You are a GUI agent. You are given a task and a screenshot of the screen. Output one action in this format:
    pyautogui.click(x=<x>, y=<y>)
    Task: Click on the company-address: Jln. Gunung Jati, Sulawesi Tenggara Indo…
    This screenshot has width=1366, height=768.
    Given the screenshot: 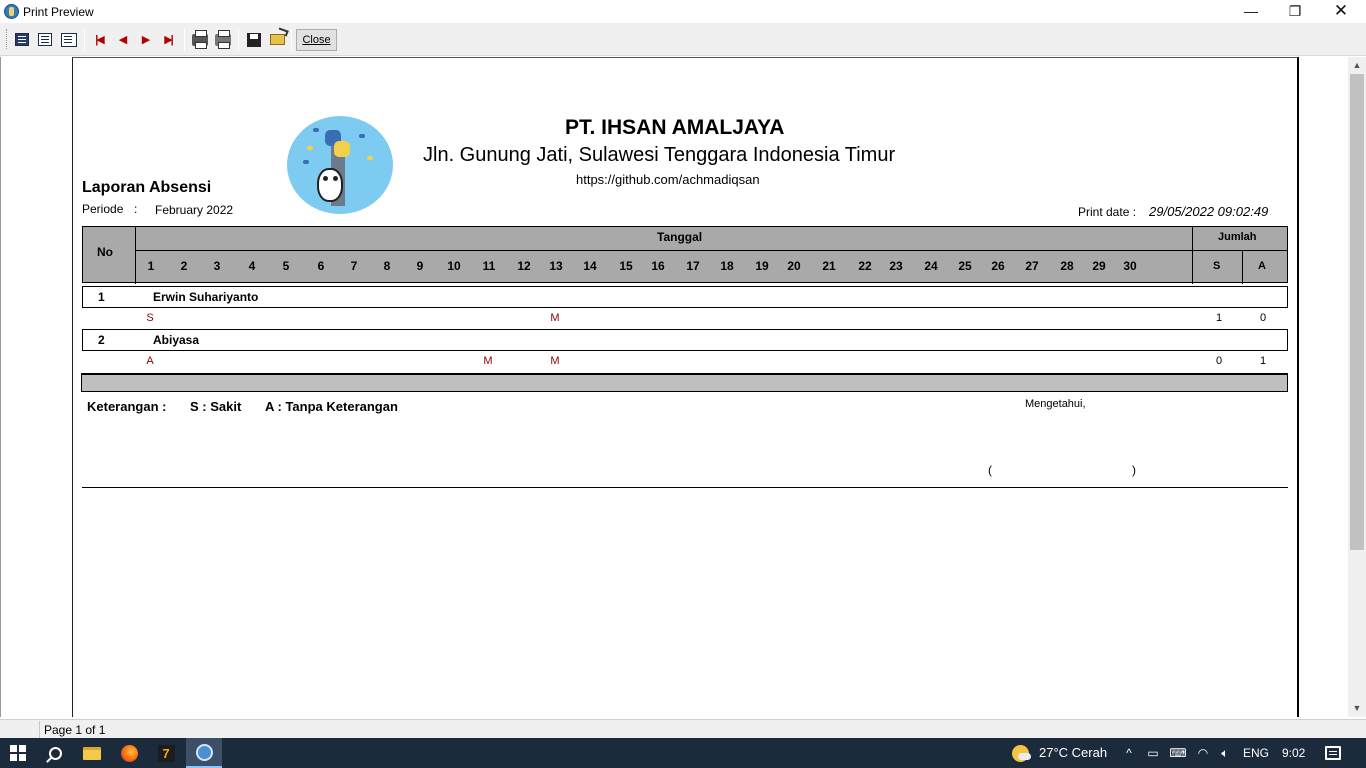 What is the action you would take?
    pyautogui.click(x=659, y=155)
    